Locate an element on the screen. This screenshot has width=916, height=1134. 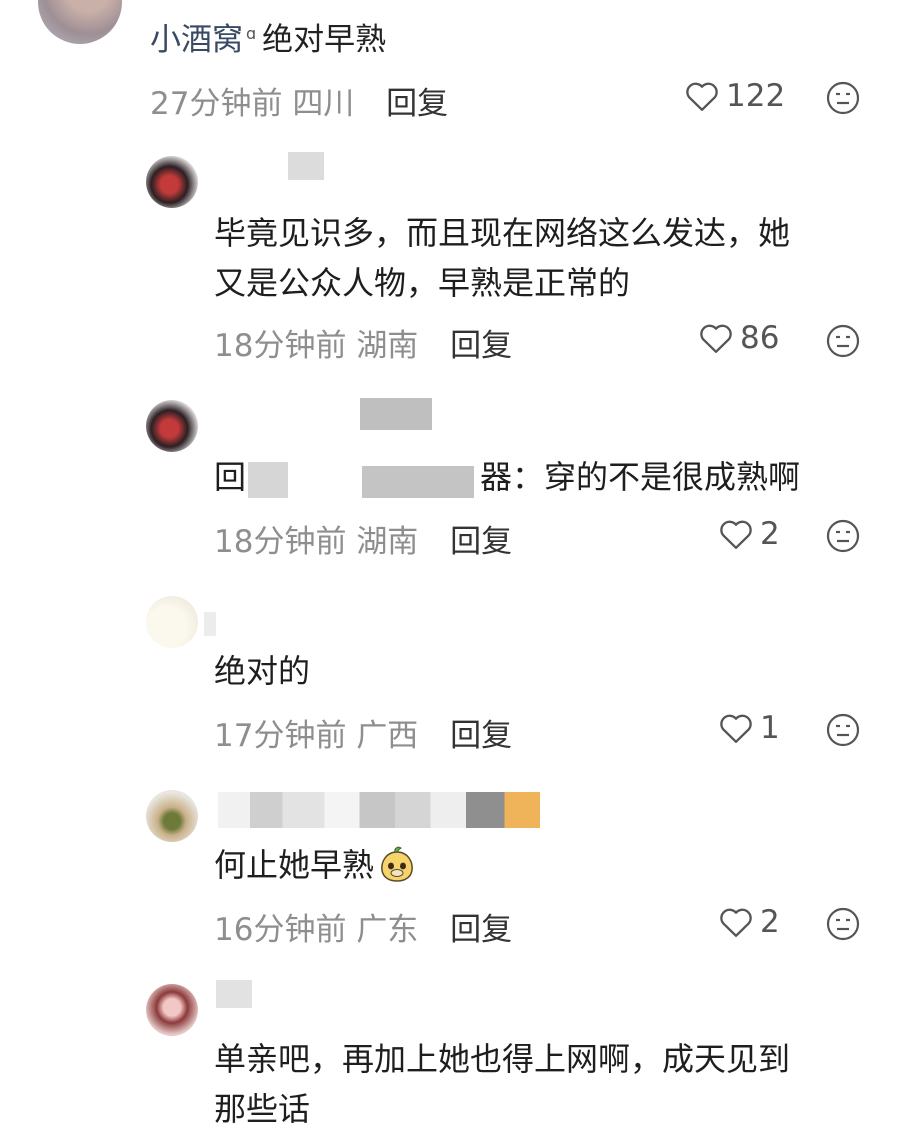
comment-time: 16分钟前 is located at coordinates (280, 930).